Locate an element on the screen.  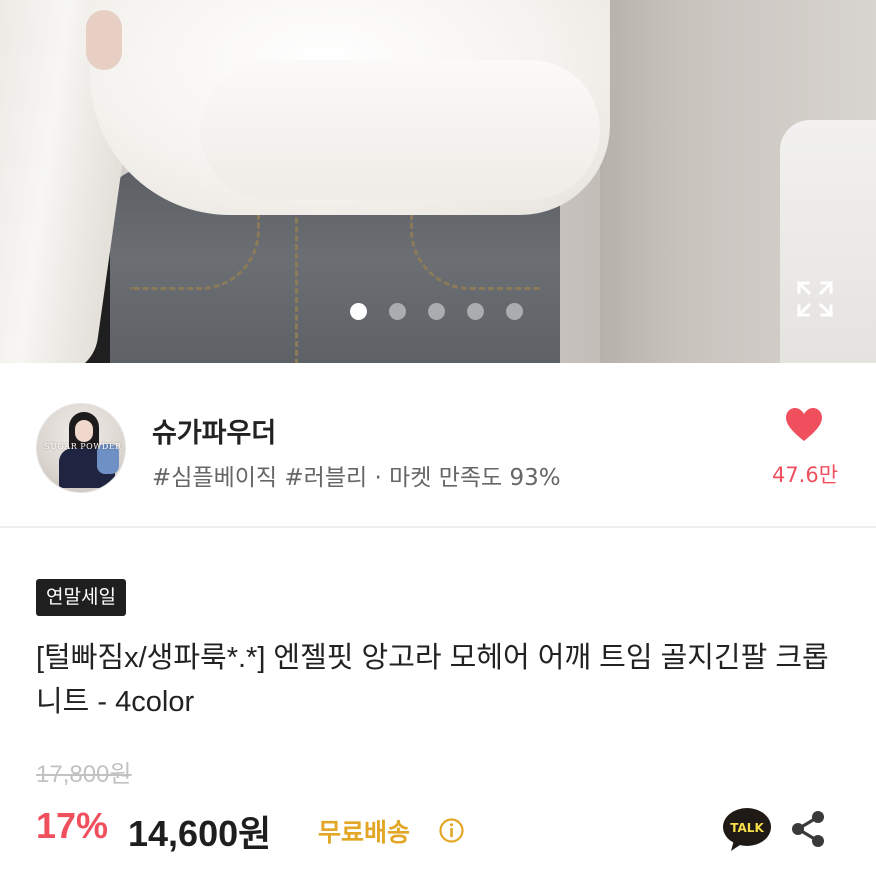
avatar-brand-text: SUGAR POWDER is located at coordinates (83, 446).